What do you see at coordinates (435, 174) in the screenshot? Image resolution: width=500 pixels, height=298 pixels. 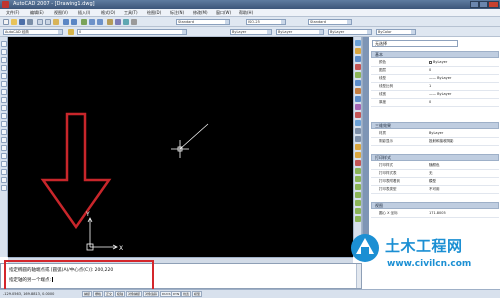 I see `prop-row-plot-table: 打印样式表 无` at bounding box center [435, 174].